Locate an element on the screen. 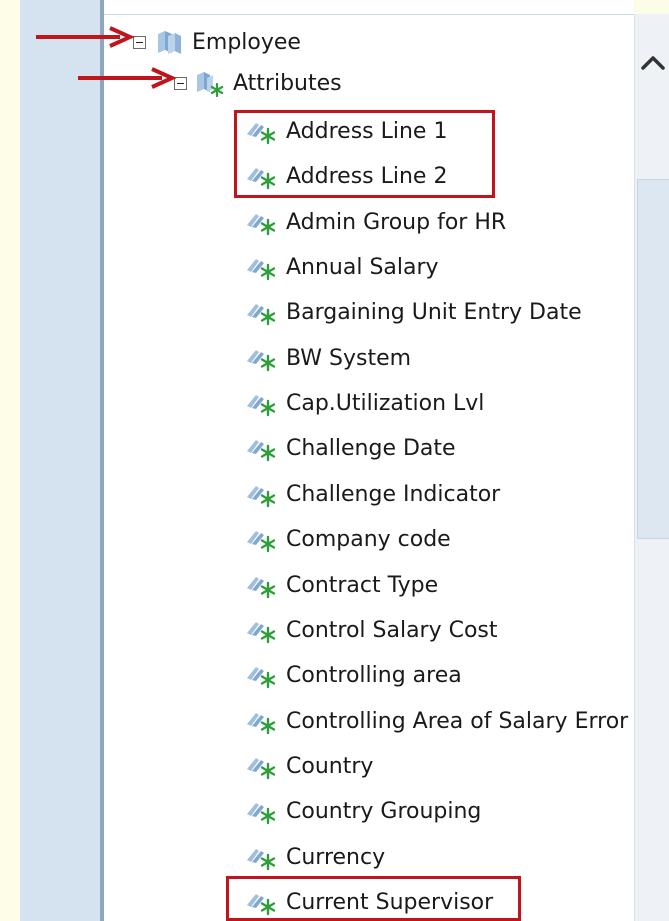 This screenshot has width=669, height=921. tree-gutter is located at coordinates (60, 460).